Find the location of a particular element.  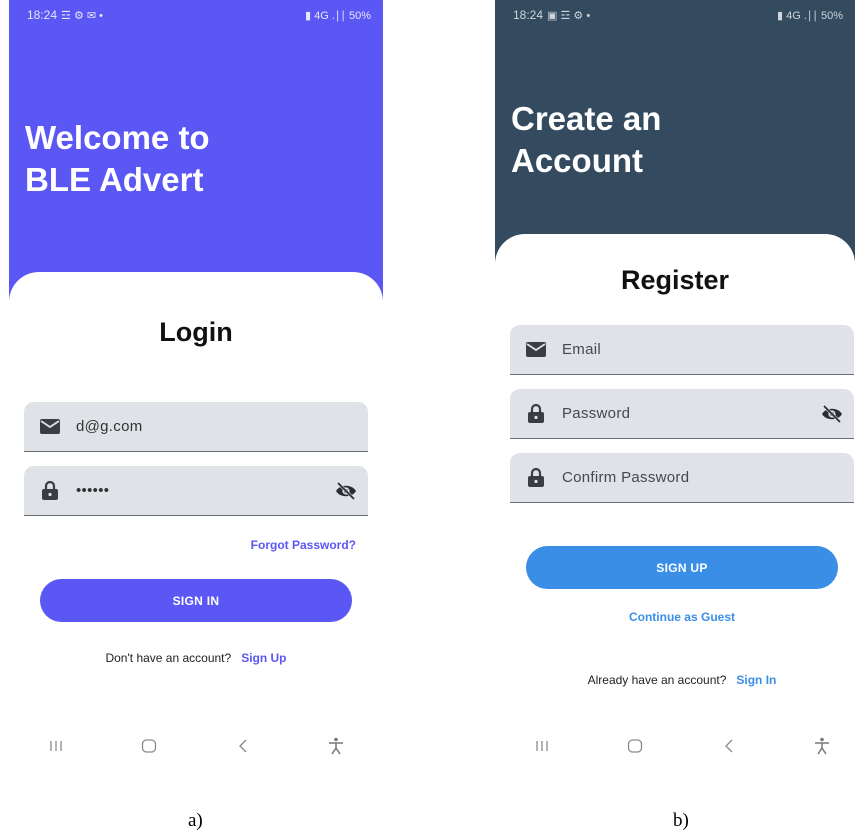

email-placeholder: Email is located at coordinates (582, 349).